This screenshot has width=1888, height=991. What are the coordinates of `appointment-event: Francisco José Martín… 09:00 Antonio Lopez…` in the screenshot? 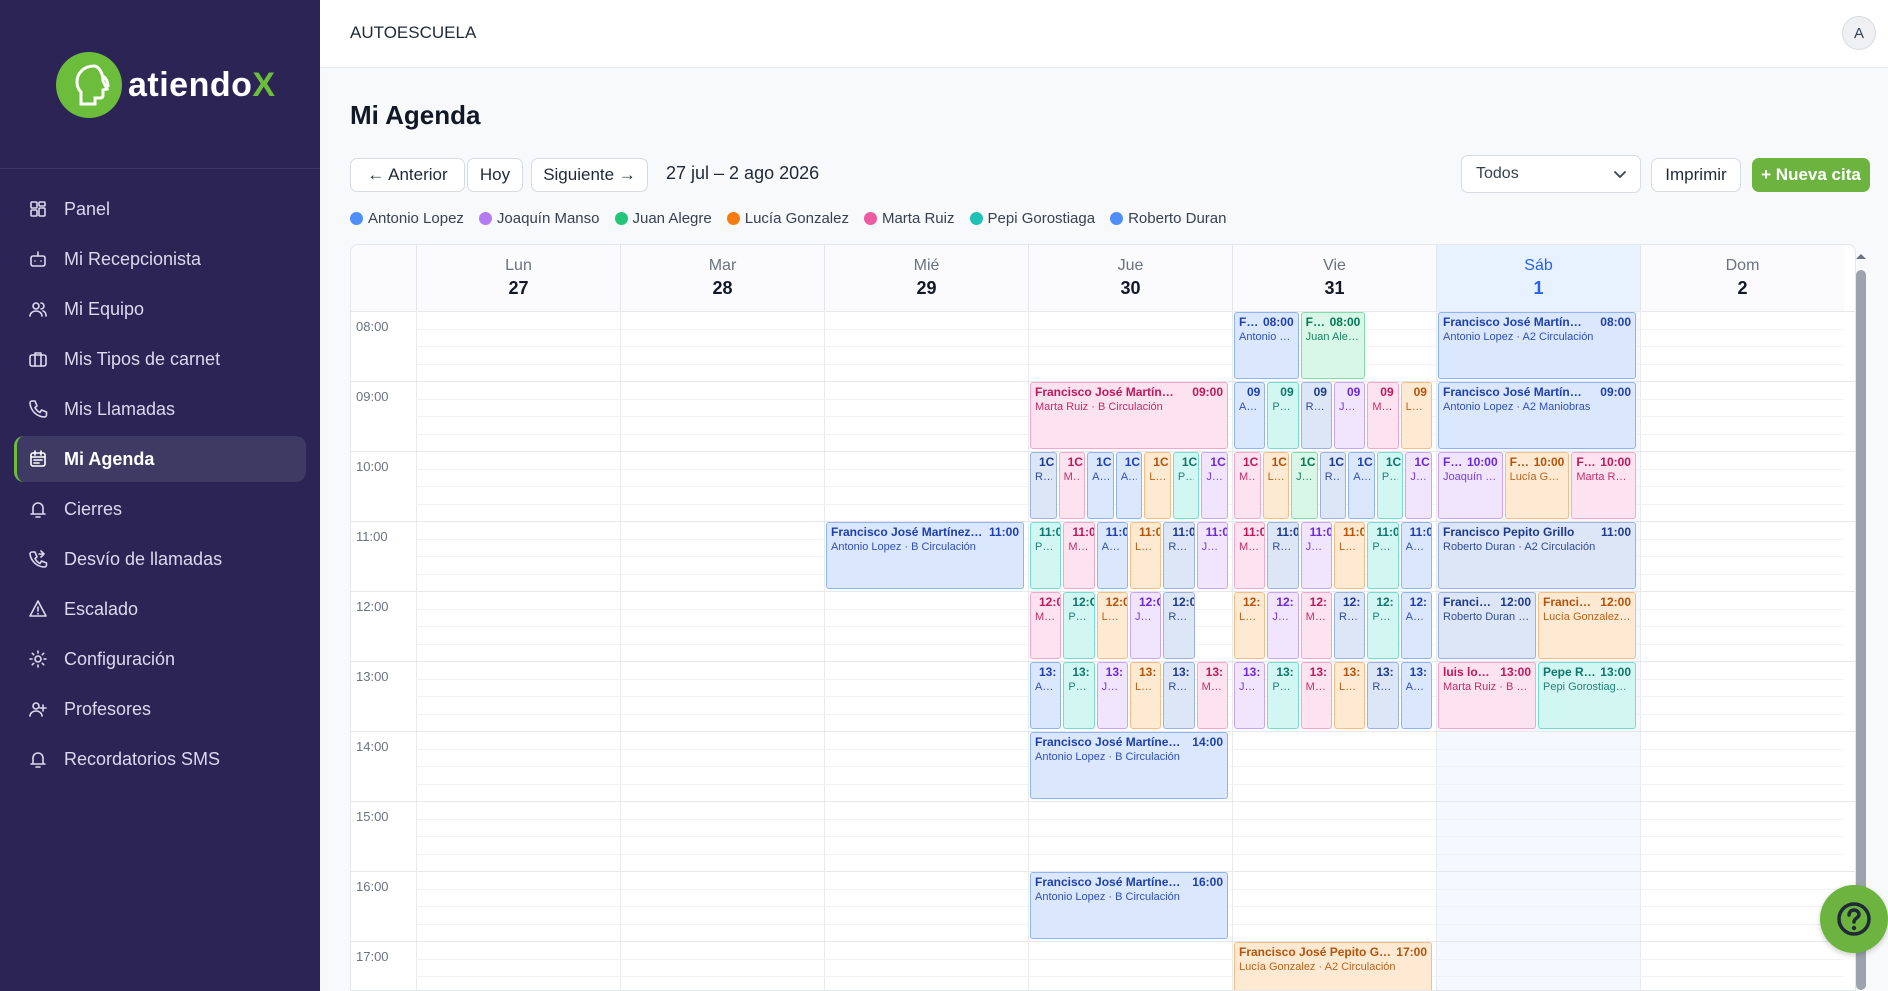 It's located at (1537, 415).